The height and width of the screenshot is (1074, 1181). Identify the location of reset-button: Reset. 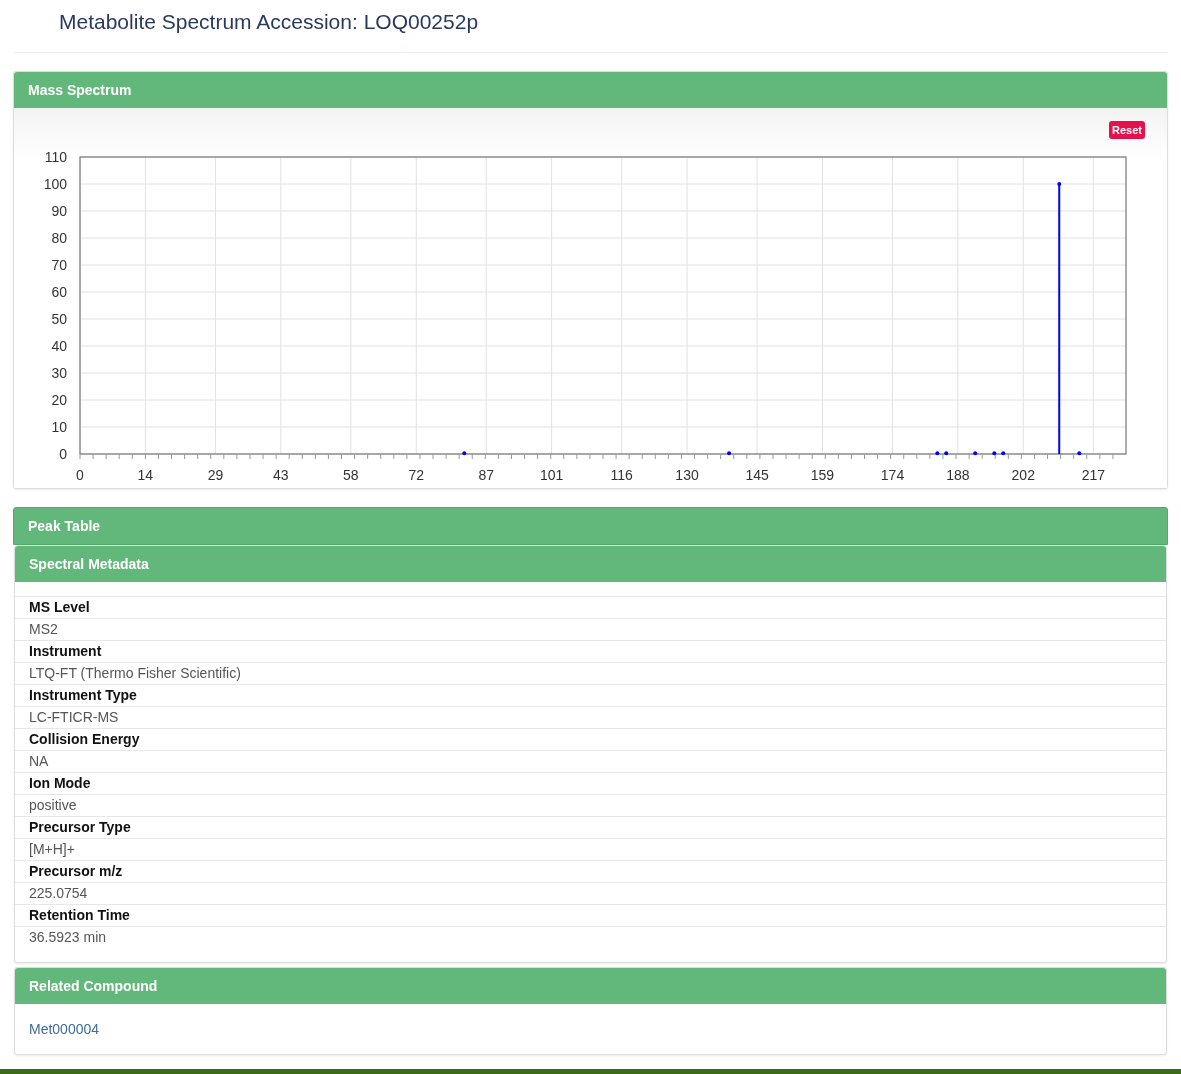
(1127, 130).